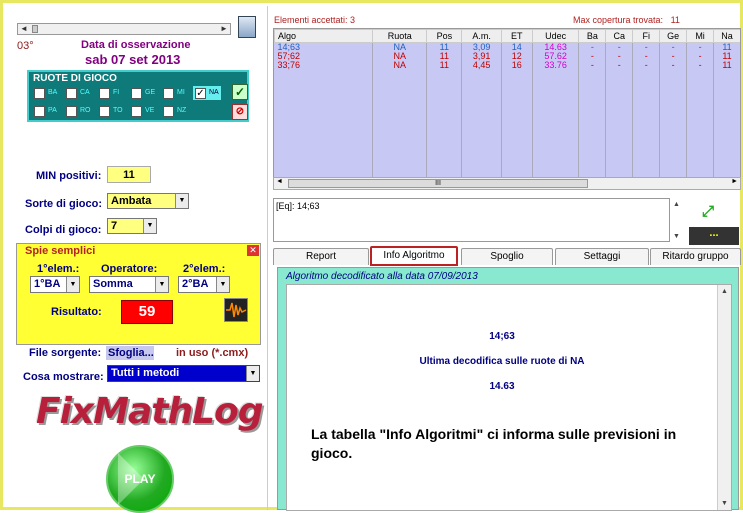  I want to click on table-row: 57;62 NA 11 3,91 12 57.62- - - - -11, so click(507, 56).